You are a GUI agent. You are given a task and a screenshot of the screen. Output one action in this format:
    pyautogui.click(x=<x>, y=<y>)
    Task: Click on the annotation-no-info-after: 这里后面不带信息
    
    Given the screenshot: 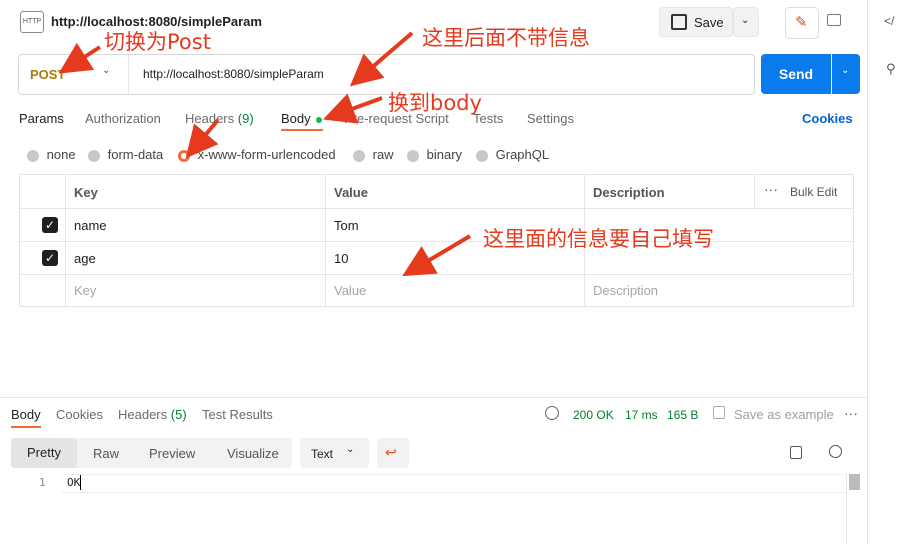 What is the action you would take?
    pyautogui.click(x=506, y=38)
    